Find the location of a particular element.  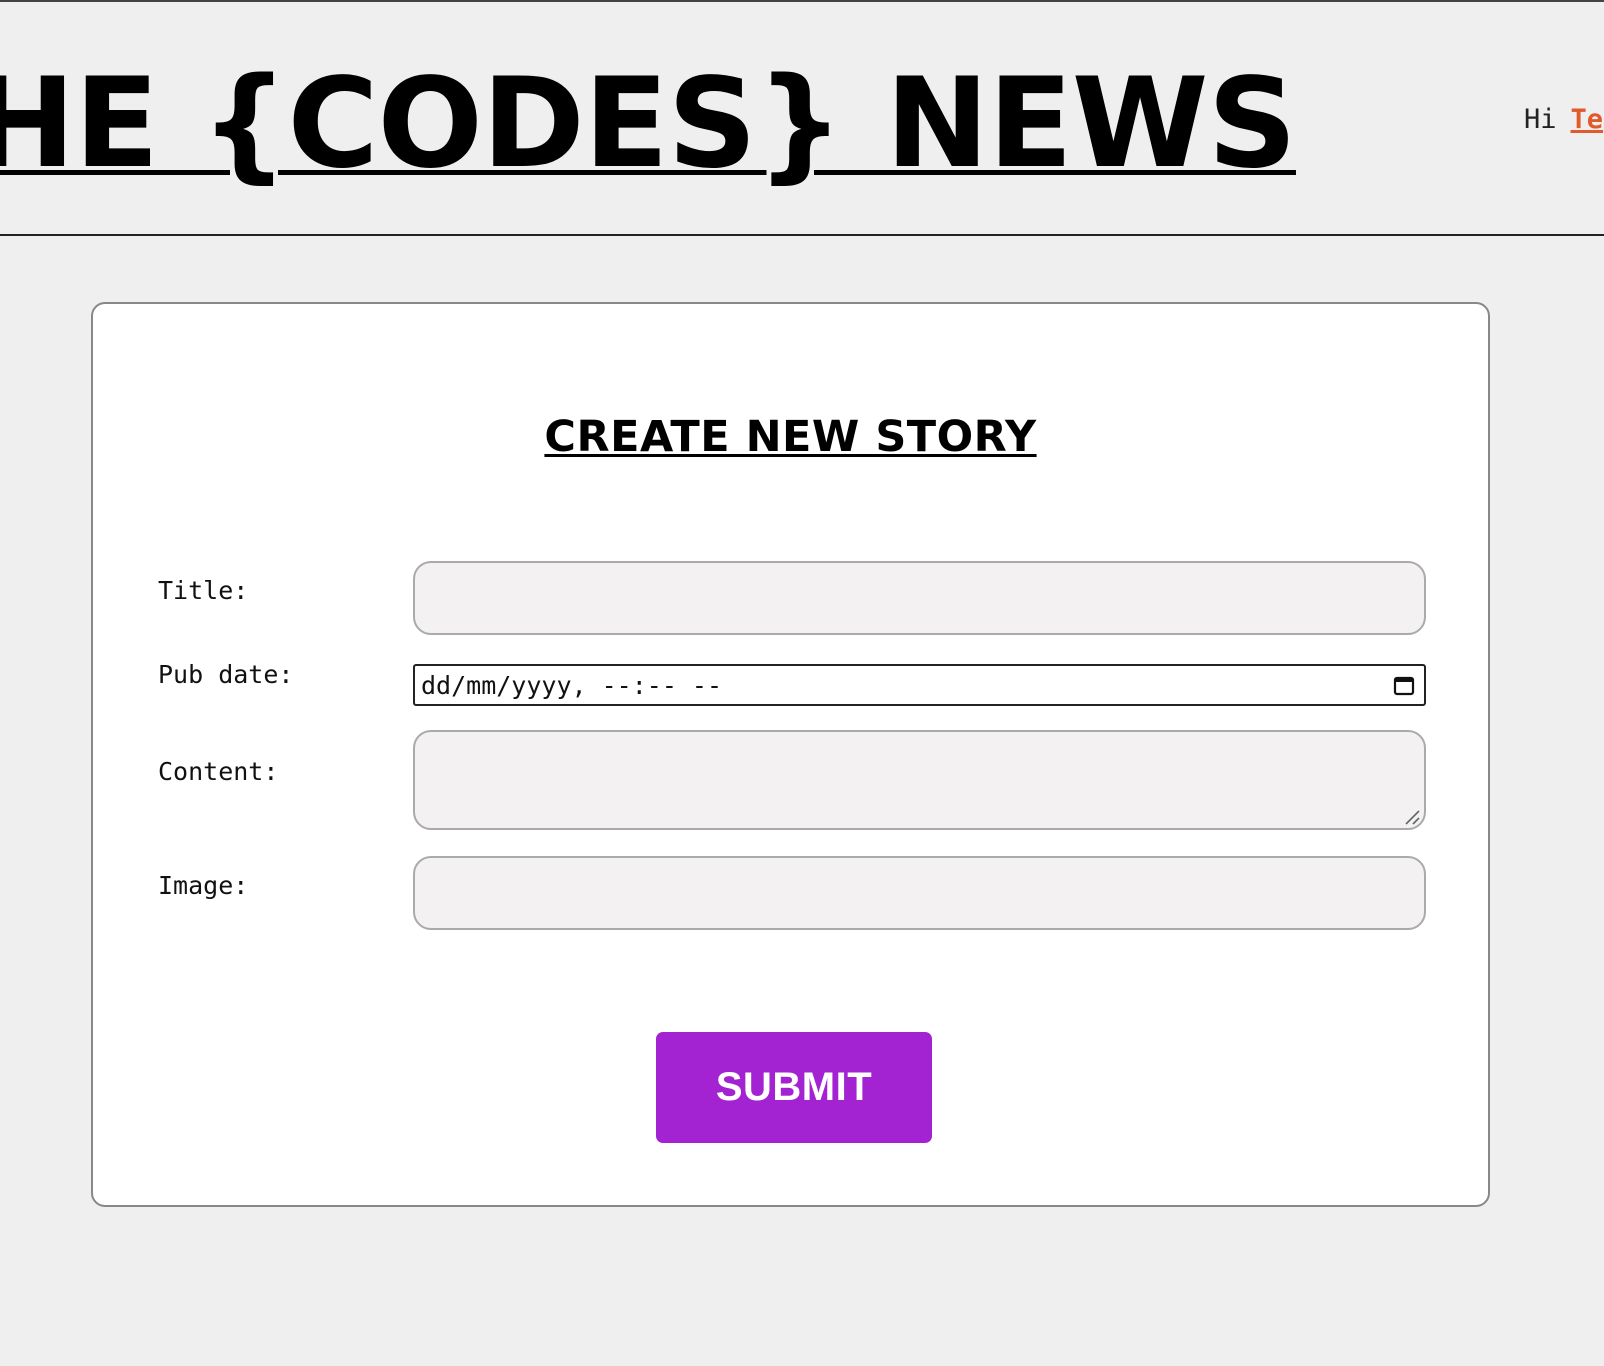

site-title: THE {CODES} NEWS is located at coordinates (648, 124).